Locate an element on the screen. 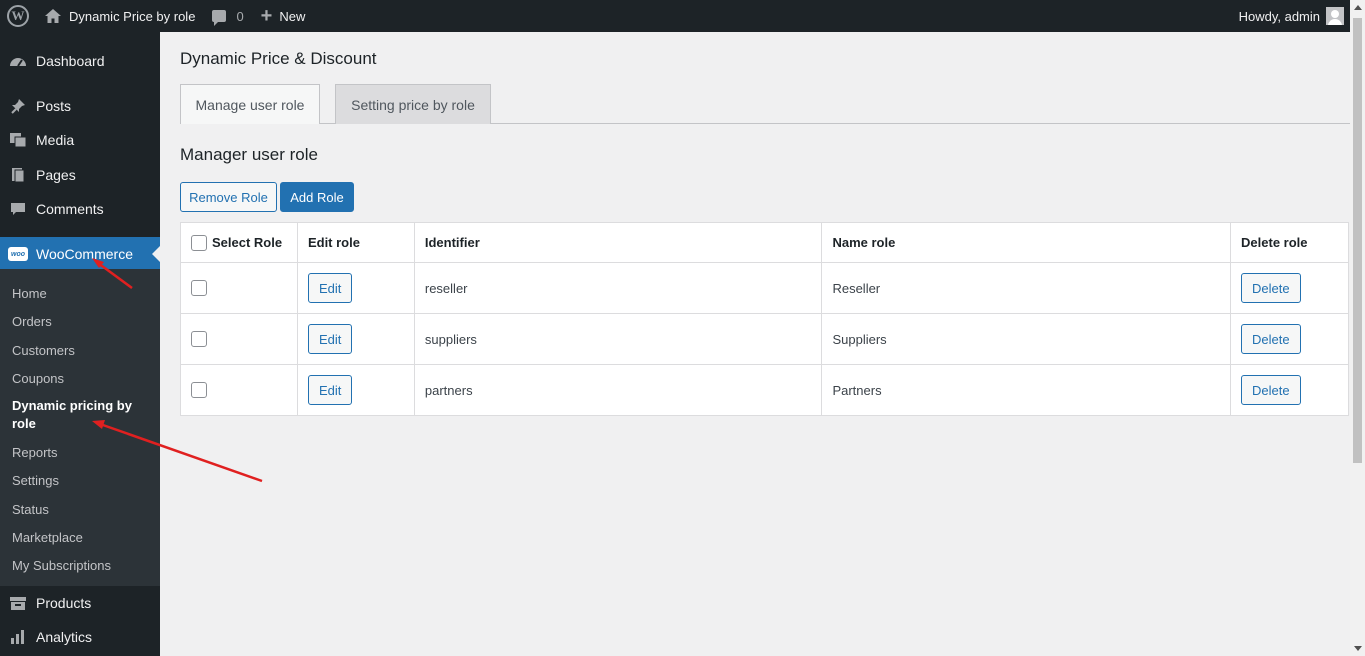 The height and width of the screenshot is (656, 1365). tab-bar: Manage user role Setting price by role is located at coordinates (765, 104).